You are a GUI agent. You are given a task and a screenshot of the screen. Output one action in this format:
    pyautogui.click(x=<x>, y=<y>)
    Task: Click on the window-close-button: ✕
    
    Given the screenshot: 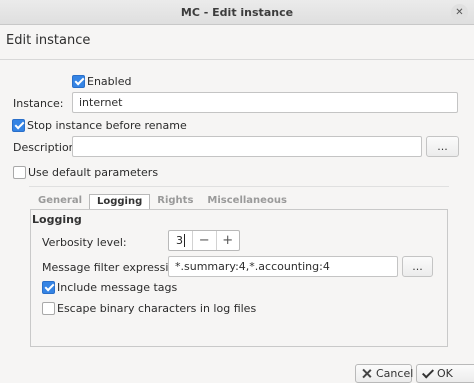 What is the action you would take?
    pyautogui.click(x=459, y=12)
    